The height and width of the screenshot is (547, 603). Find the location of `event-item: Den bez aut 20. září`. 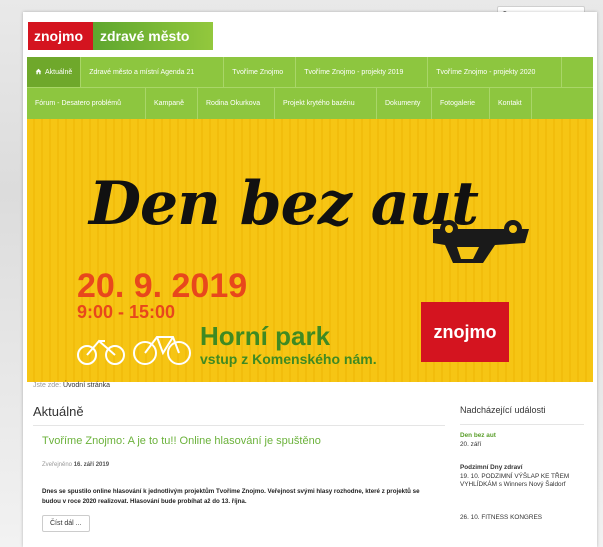

event-item: Den bez aut 20. září is located at coordinates (523, 440).